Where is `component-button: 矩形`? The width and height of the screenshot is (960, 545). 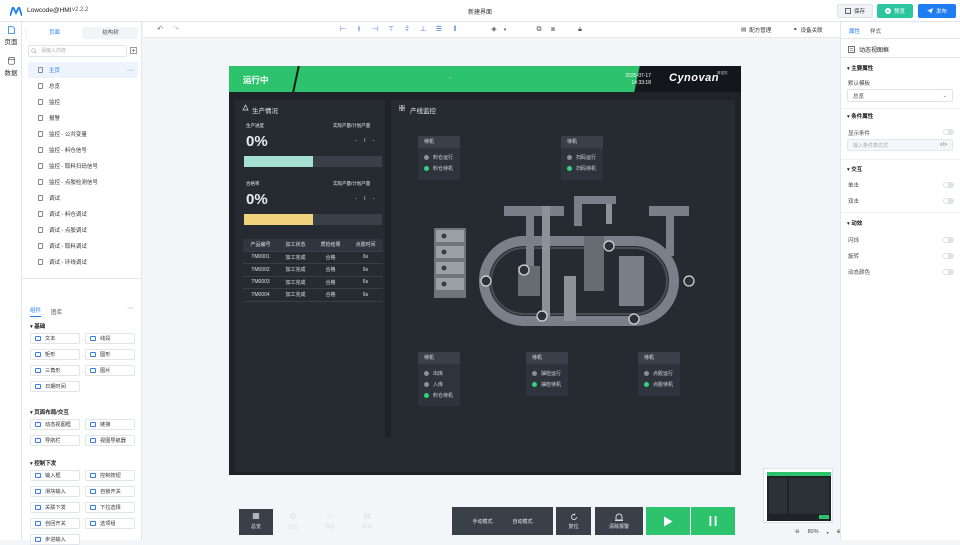 component-button: 矩形 is located at coordinates (55, 354).